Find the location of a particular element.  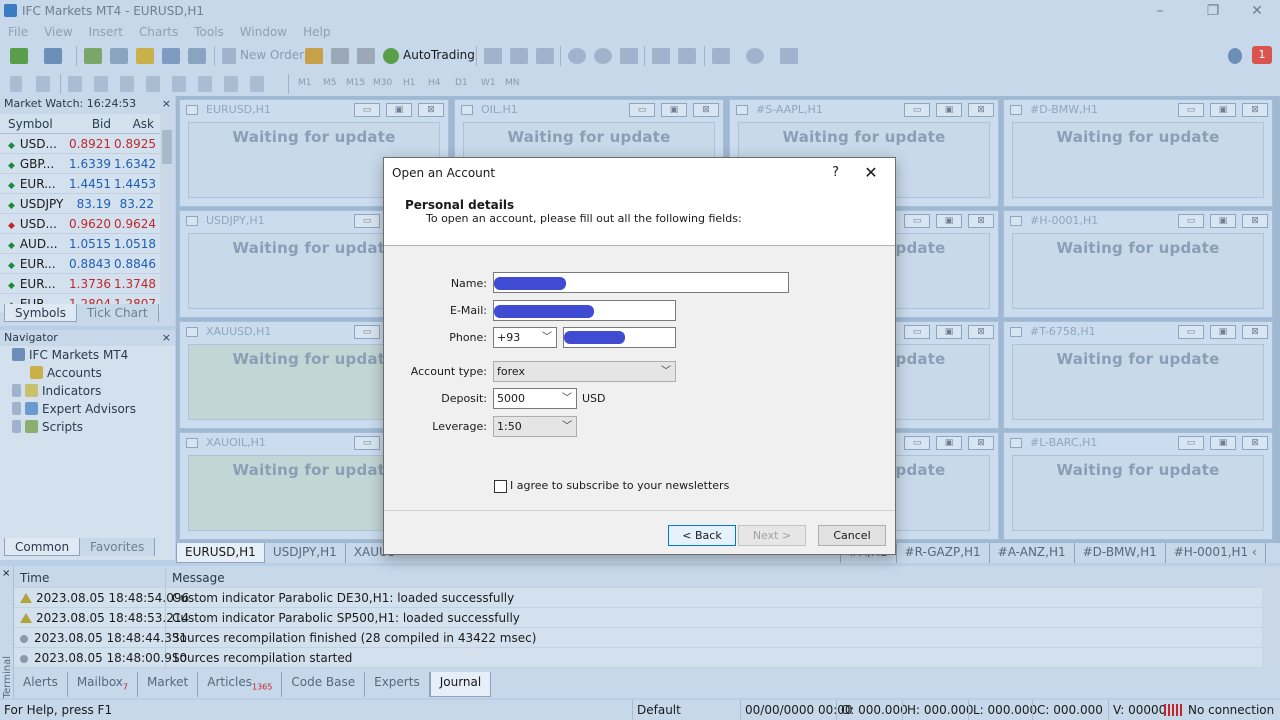

chart-tab: #D-BMW,H1 is located at coordinates (1120, 553).